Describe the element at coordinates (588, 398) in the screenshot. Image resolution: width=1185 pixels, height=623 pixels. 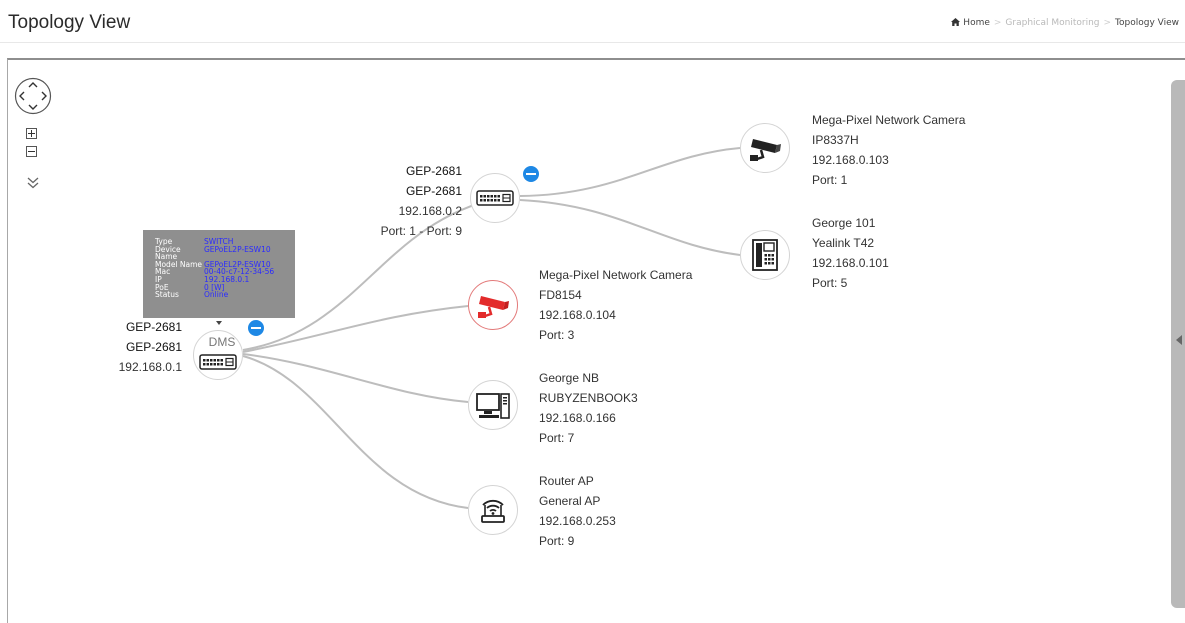
I see `node-pc-model: RUBYZENBOOK3` at that location.